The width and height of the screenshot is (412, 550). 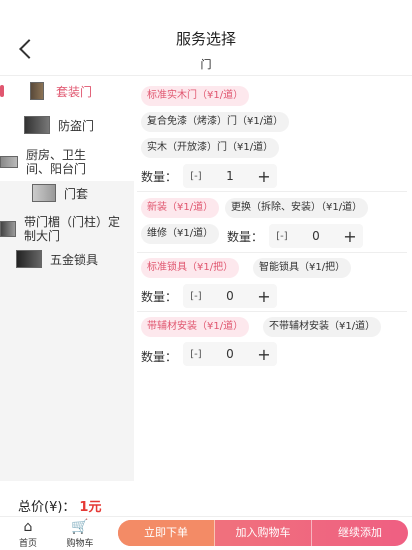 What do you see at coordinates (190, 268) in the screenshot?
I see `option-standard-lock: 标准锁具（¥1/把）` at bounding box center [190, 268].